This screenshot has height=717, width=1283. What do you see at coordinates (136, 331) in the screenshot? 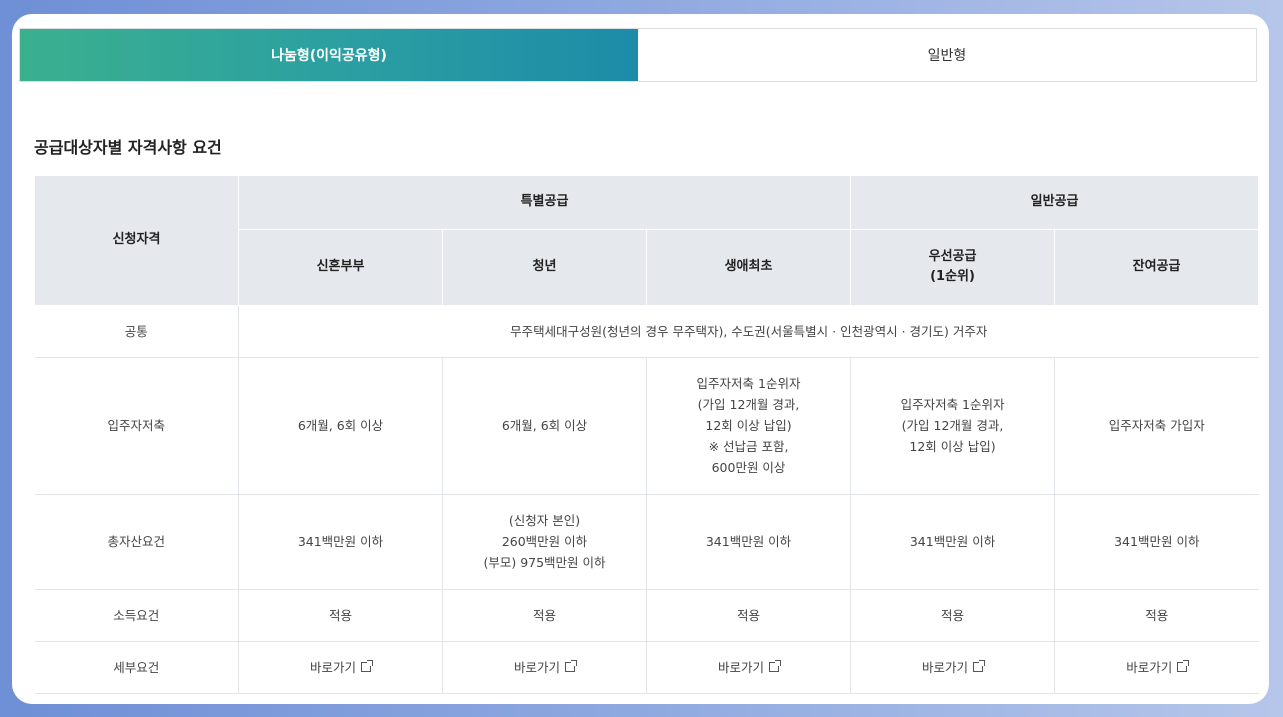
I see `row-label-common: 공통` at bounding box center [136, 331].